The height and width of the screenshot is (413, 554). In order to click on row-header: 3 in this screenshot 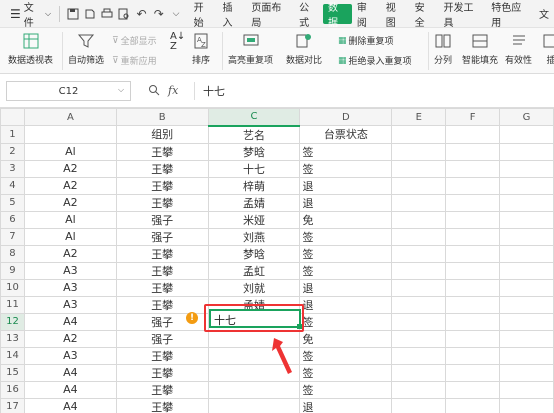, I will do `click(12, 168)`.